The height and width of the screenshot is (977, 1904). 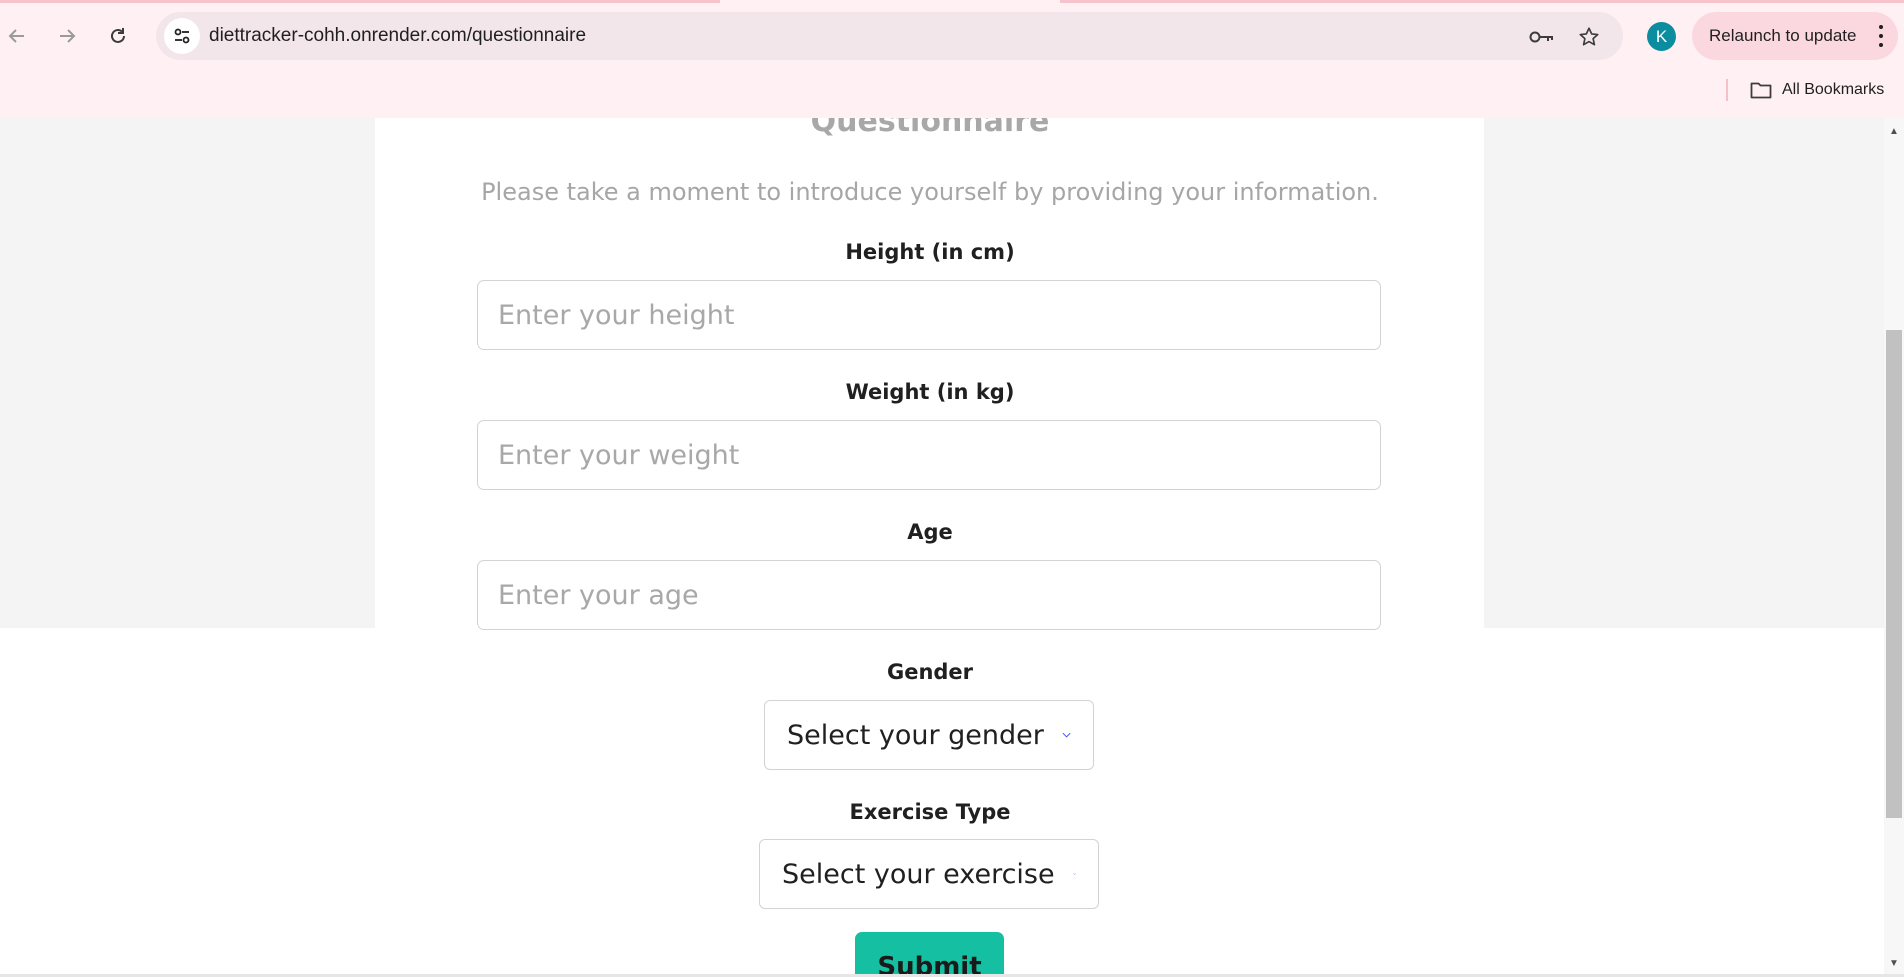 What do you see at coordinates (890, 2) in the screenshot?
I see `active-tab-edge` at bounding box center [890, 2].